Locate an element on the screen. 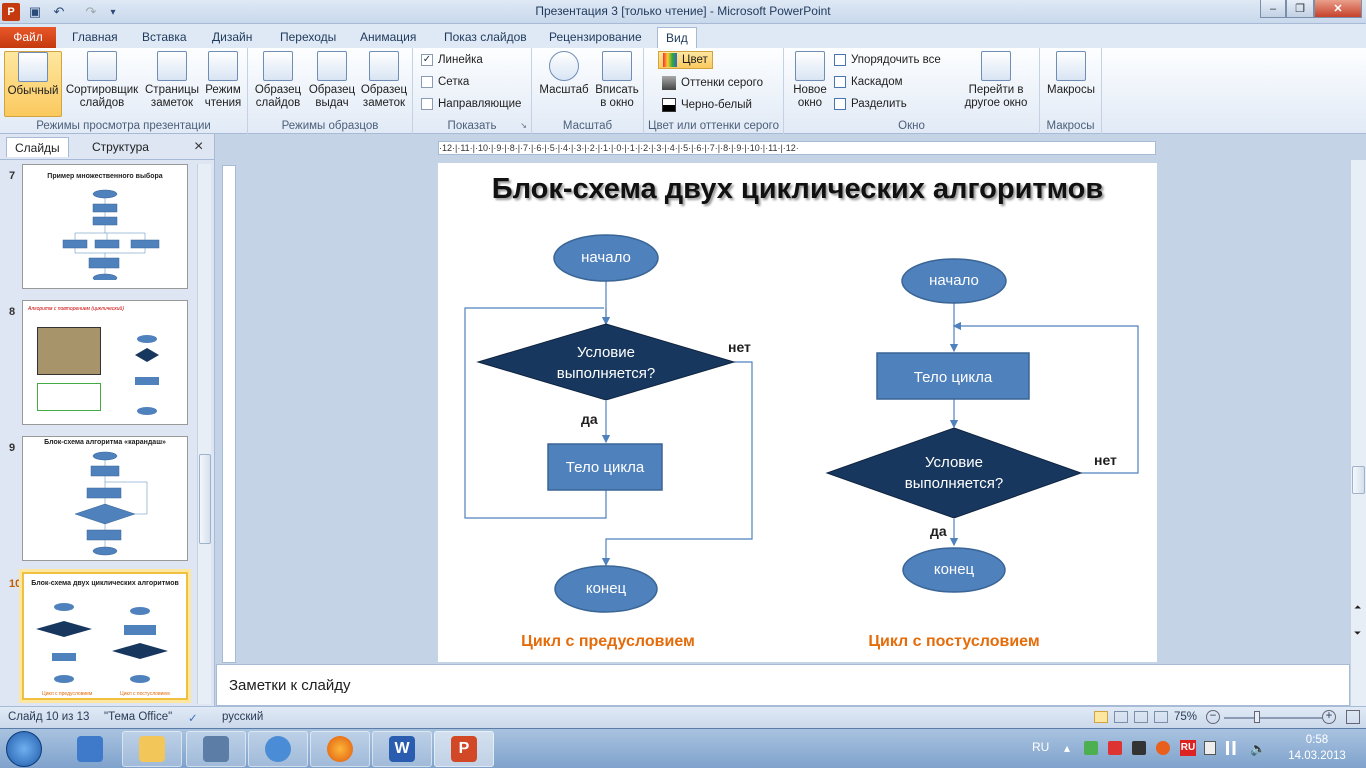  input-language: RU is located at coordinates (1040, 747).